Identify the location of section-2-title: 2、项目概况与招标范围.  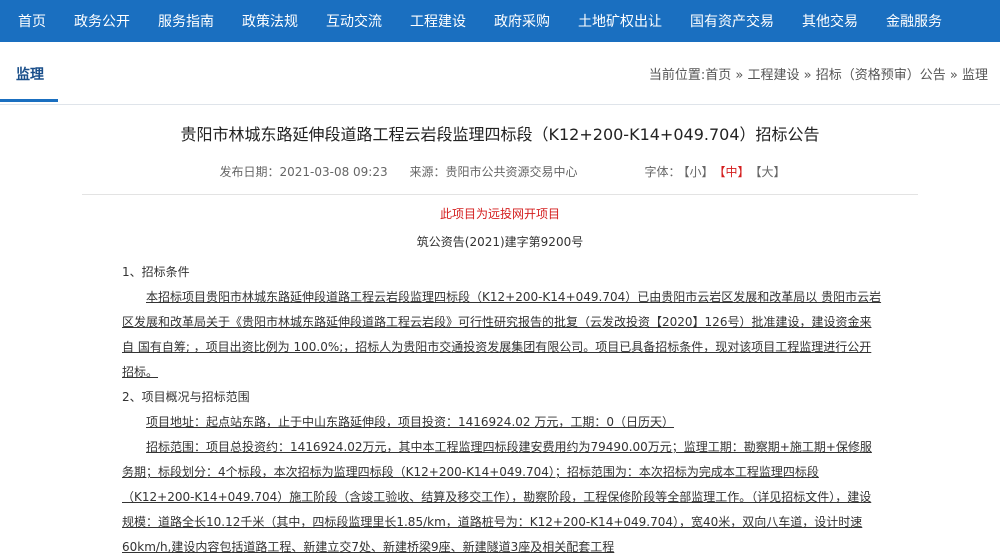
(186, 397).